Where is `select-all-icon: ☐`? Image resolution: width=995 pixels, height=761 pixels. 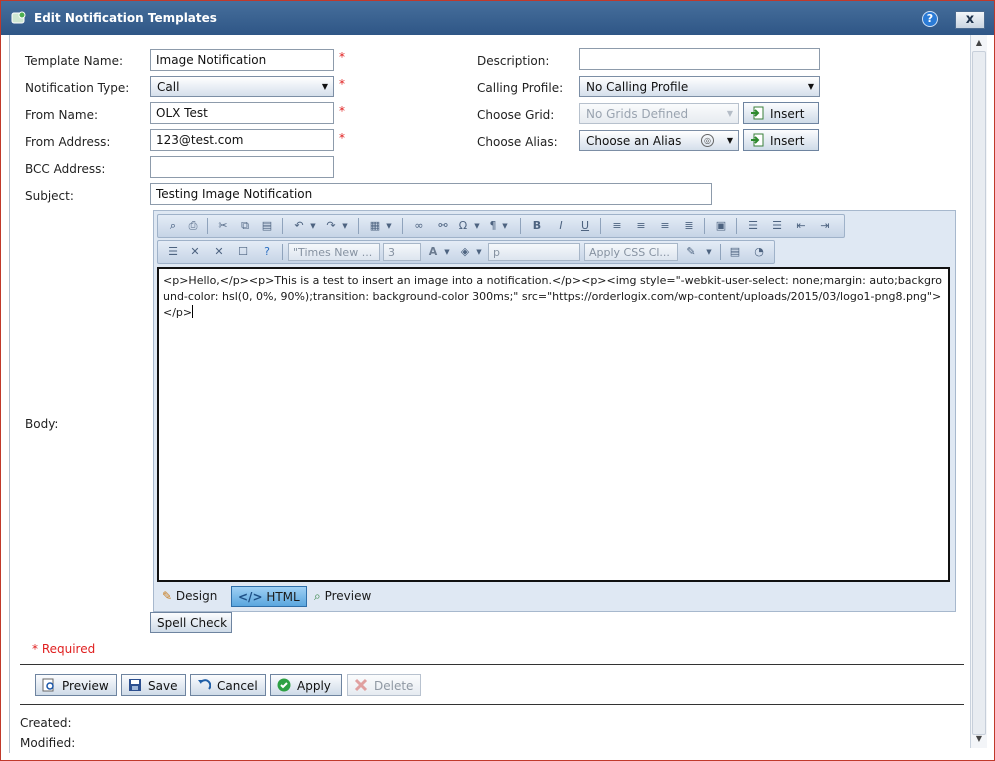
select-all-icon: ☐ is located at coordinates (243, 252).